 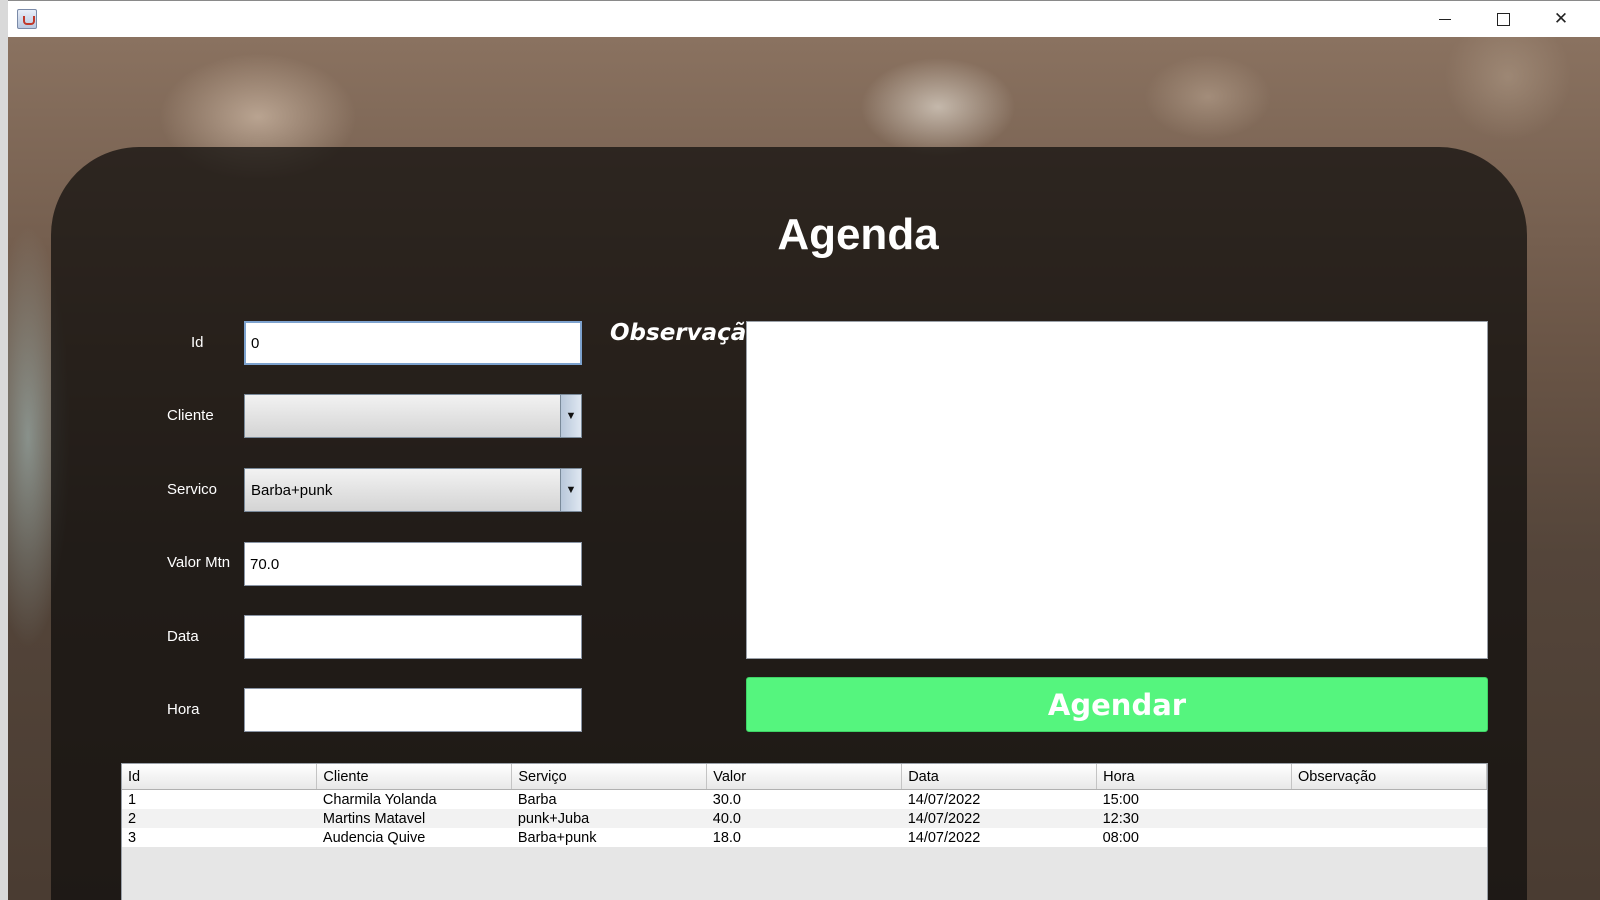 I want to click on table-cell: 30.0, so click(x=804, y=799).